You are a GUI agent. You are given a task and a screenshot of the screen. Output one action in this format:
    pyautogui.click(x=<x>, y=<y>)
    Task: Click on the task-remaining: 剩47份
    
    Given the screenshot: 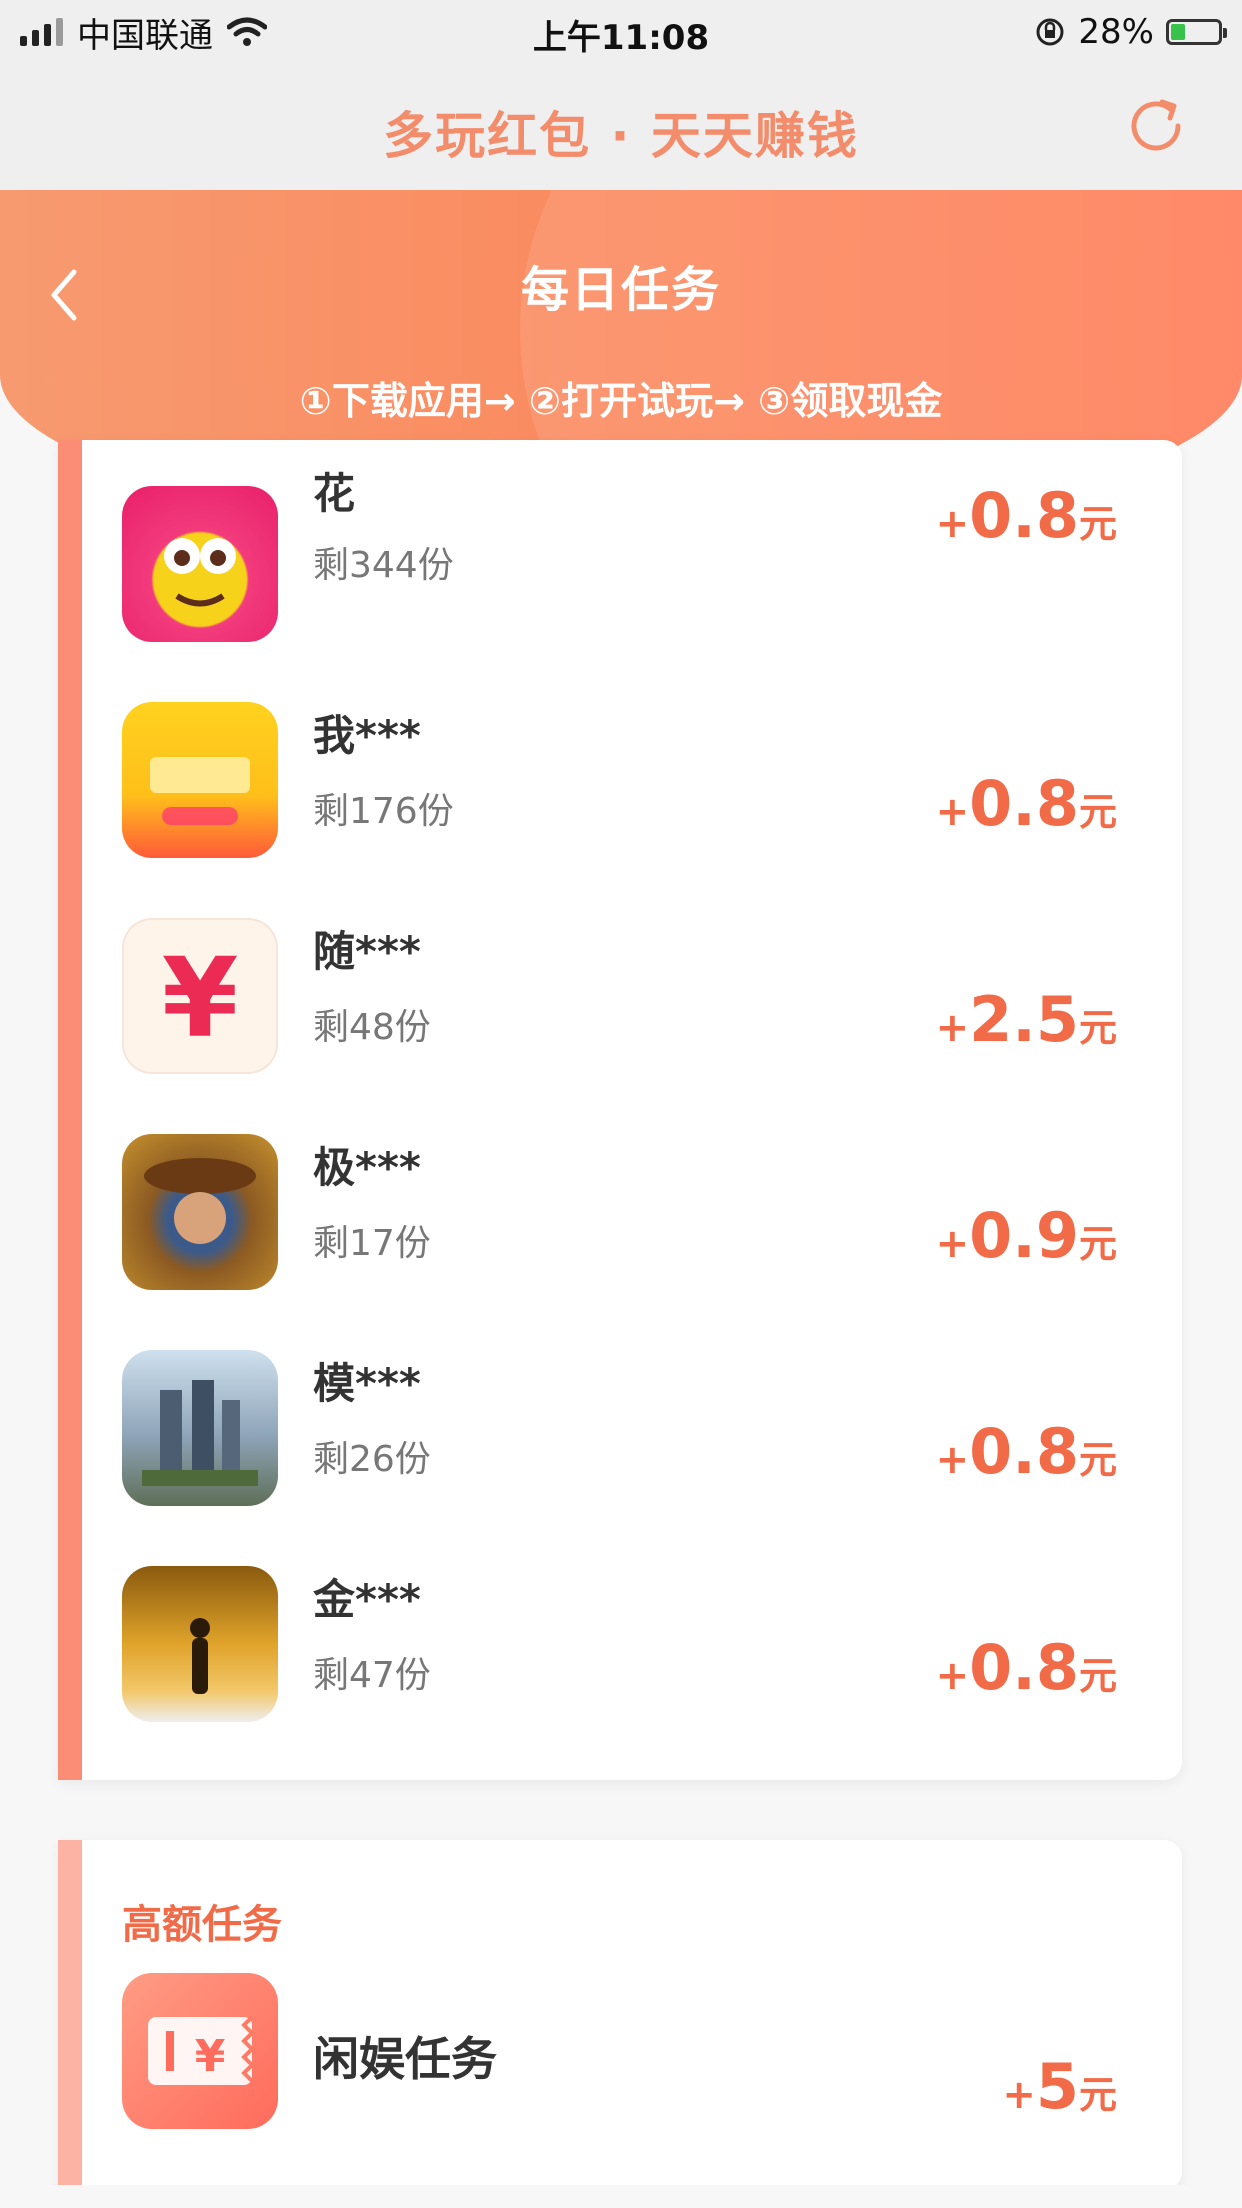 What is the action you would take?
    pyautogui.click(x=372, y=1675)
    